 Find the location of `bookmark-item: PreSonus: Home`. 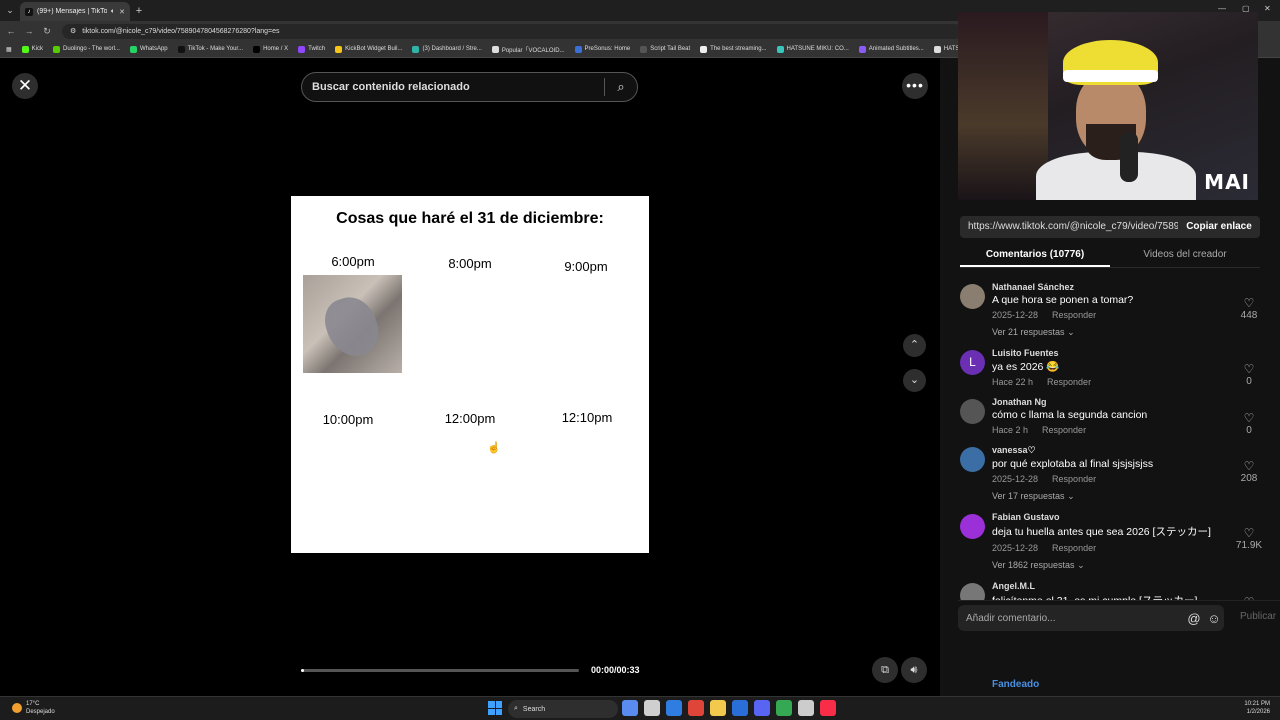

bookmark-item: PreSonus: Home is located at coordinates (602, 49).